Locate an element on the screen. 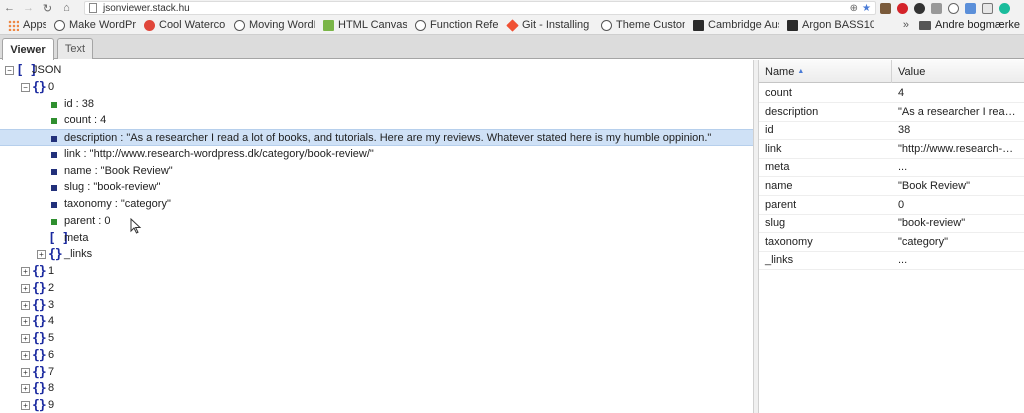  bookmark-label: Apps is located at coordinates (34, 25).